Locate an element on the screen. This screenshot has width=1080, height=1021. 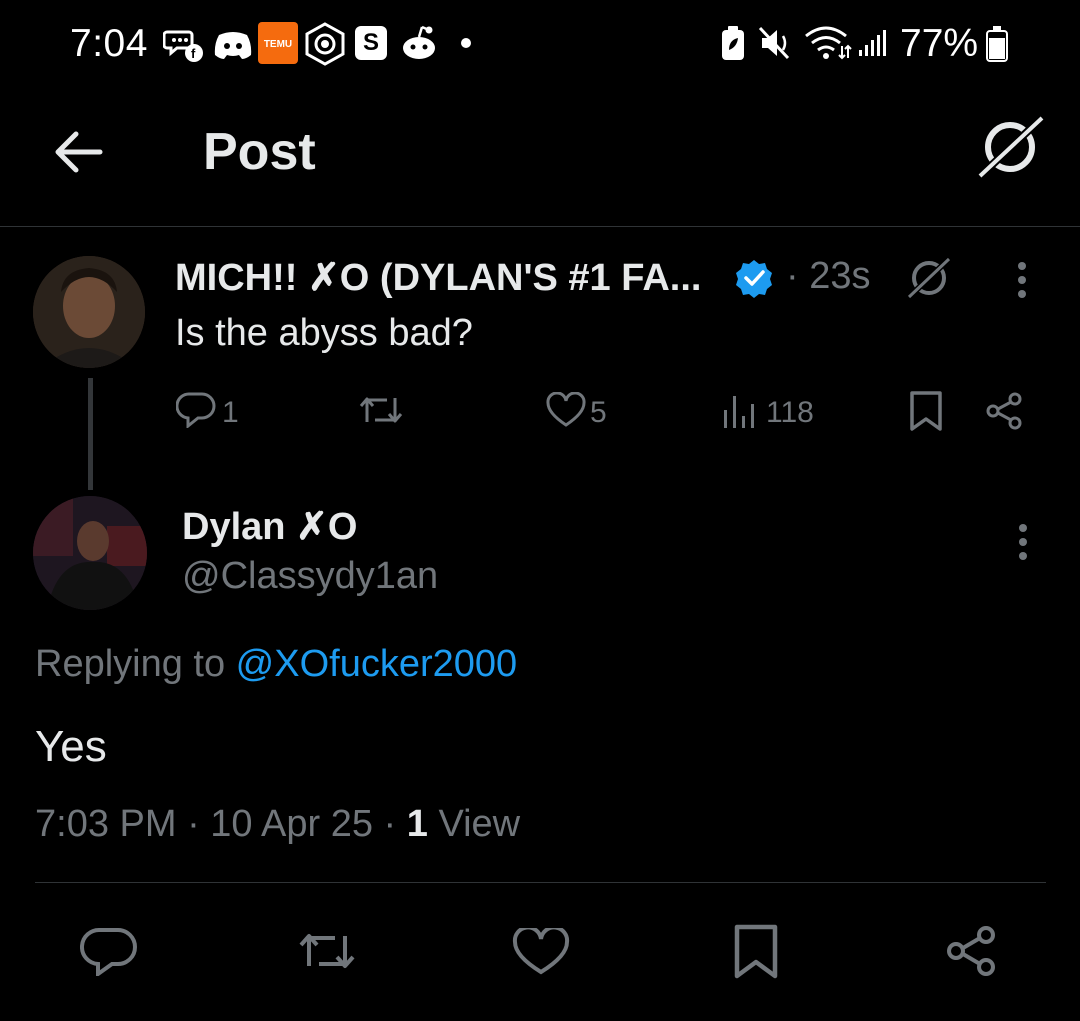
reply-author-avatar is located at coordinates (90, 553).